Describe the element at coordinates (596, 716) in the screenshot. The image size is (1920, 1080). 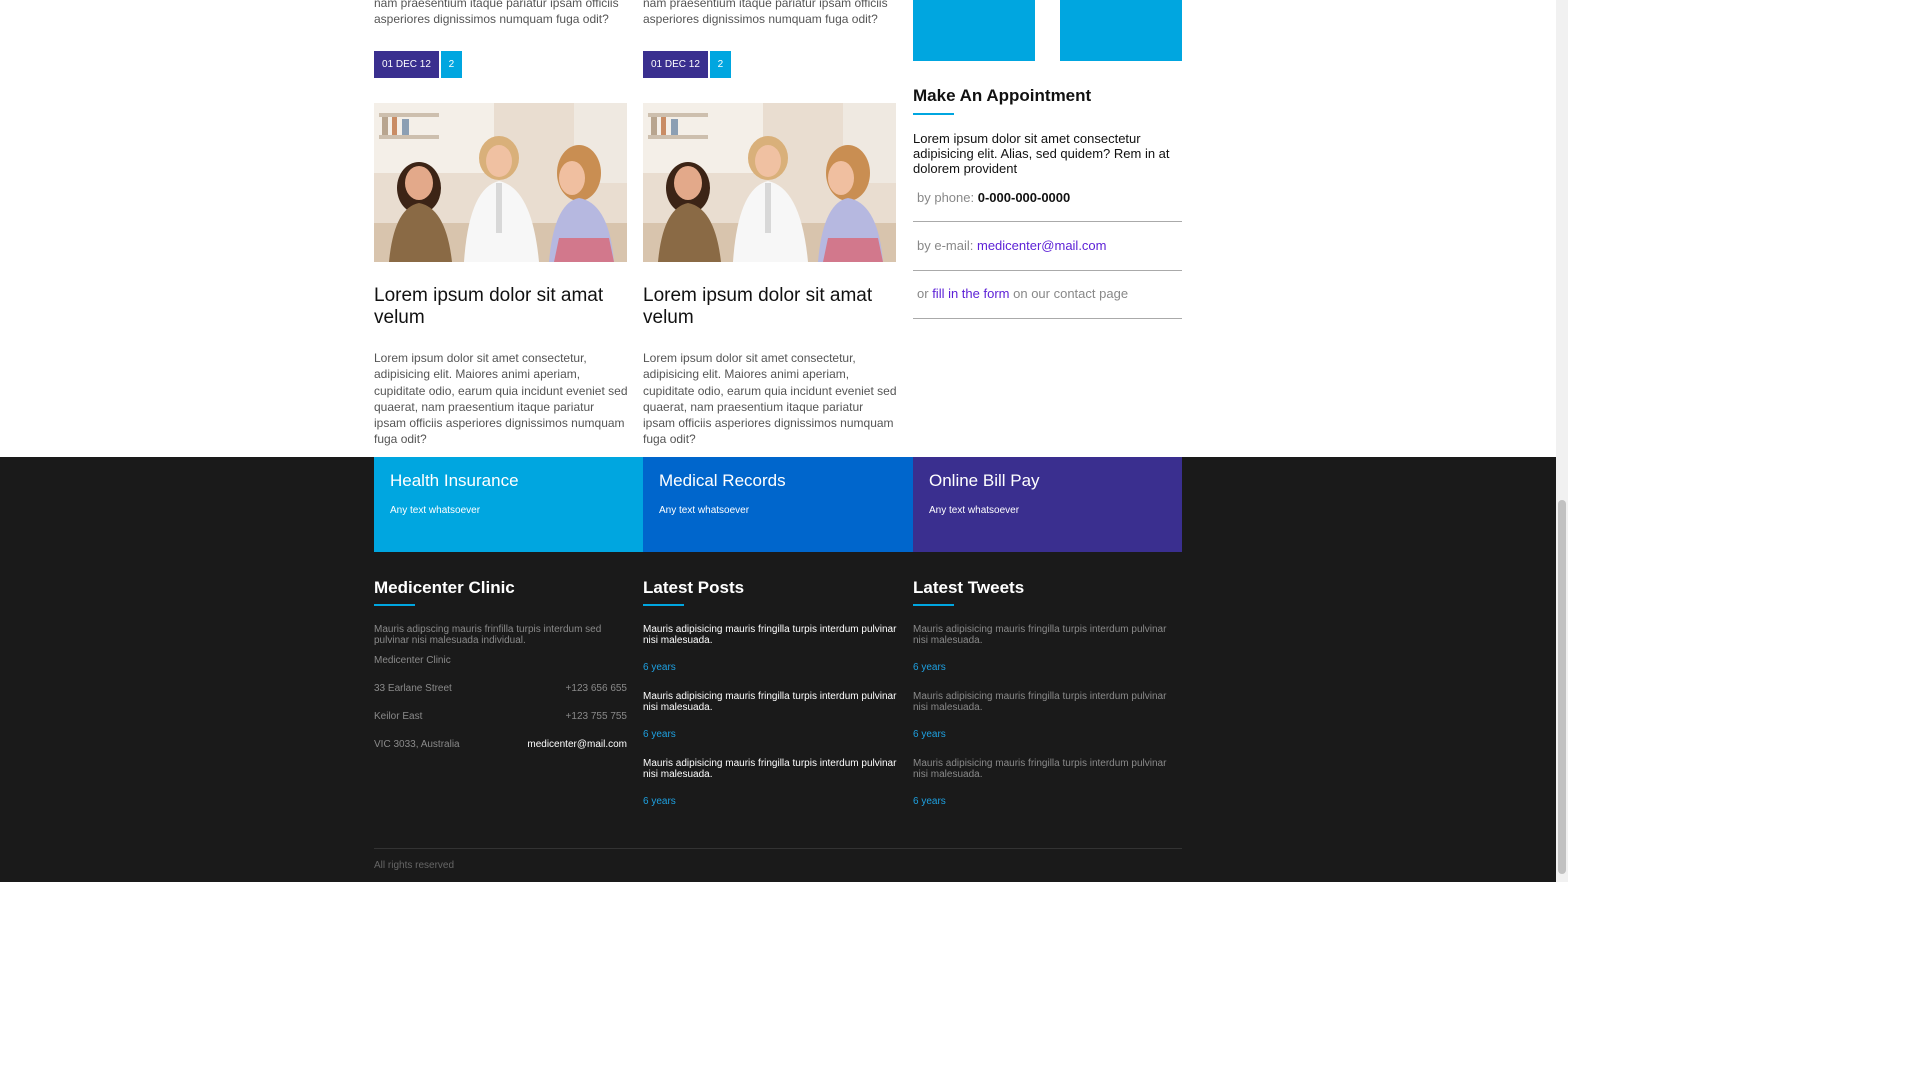
I see `clinic-phone-2: +123 755 755` at that location.